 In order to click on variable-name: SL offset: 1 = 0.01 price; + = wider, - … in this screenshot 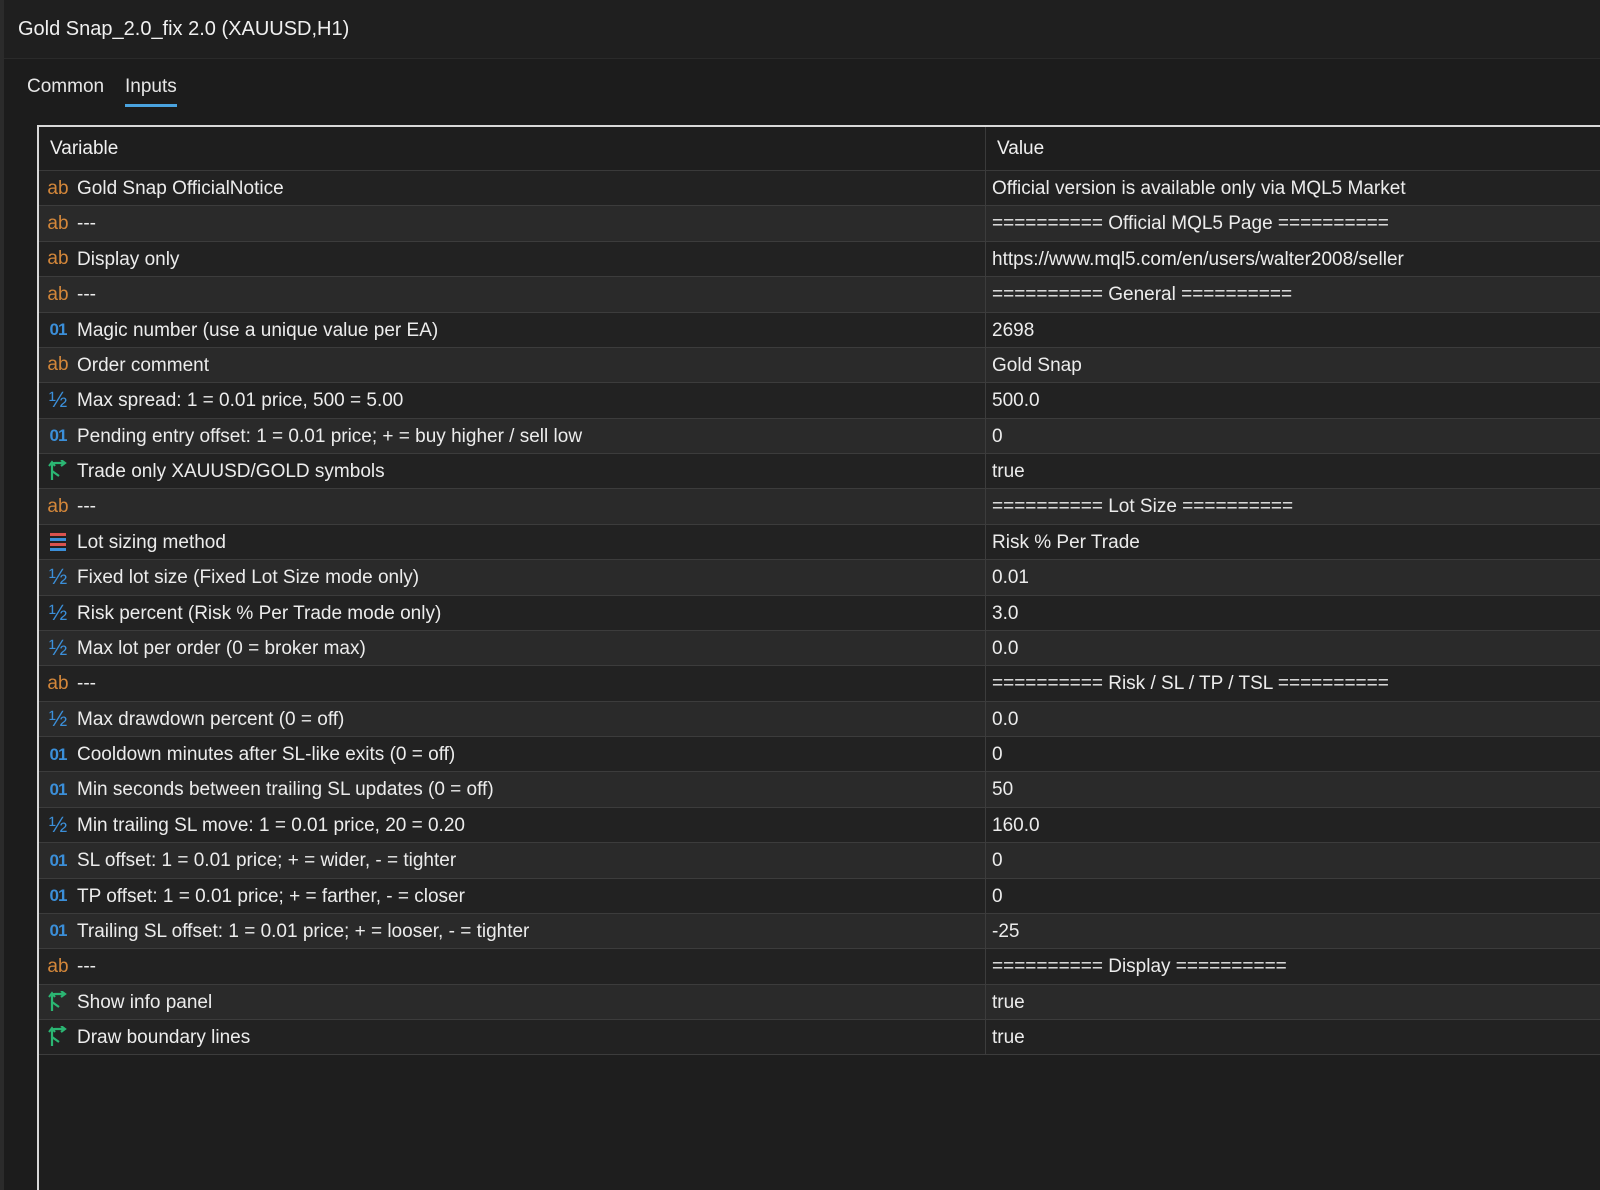, I will do `click(267, 861)`.